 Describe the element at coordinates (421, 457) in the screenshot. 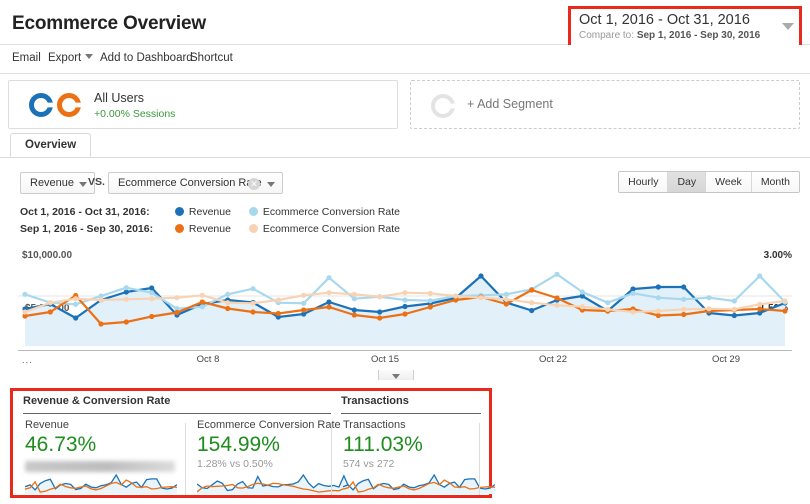

I see `metric-card-transactions: Transactions 111.03% 574 vs 272` at that location.